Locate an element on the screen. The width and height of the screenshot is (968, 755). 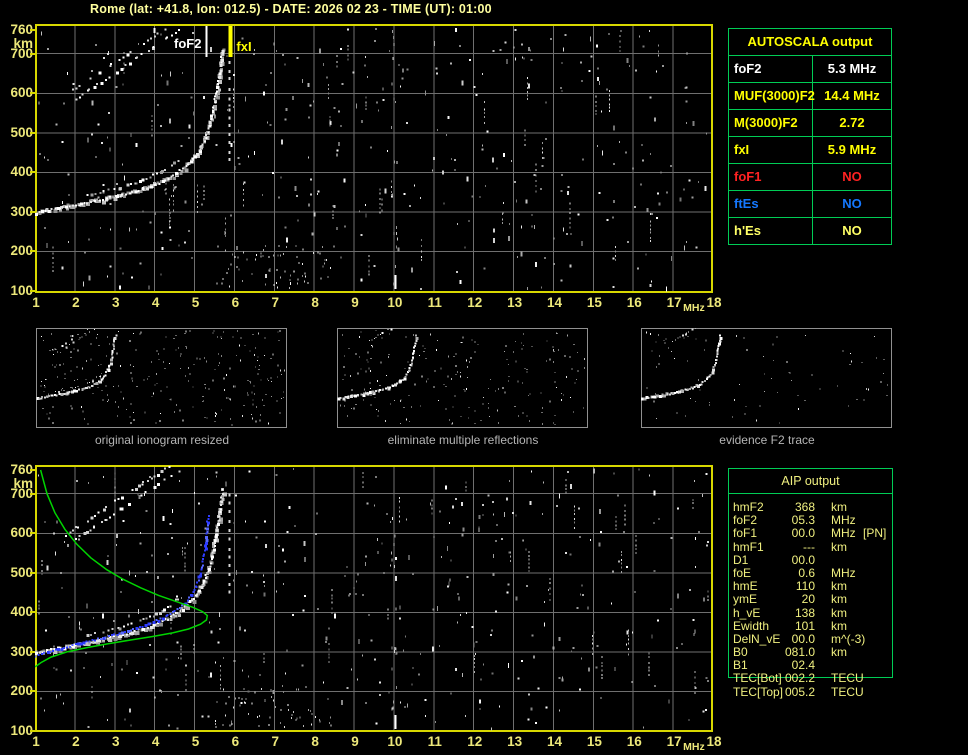
autoscala-row-foF2: foF2 5.3 MHz is located at coordinates (810, 69).